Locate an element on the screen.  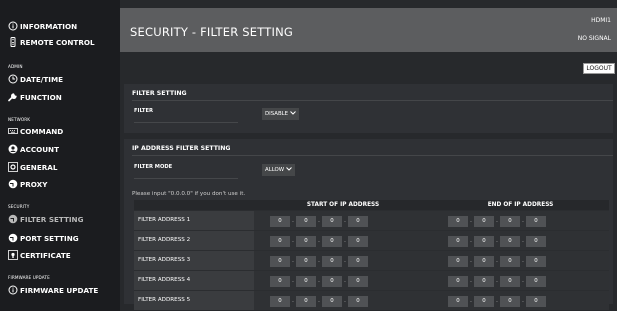
sidebar-item-date-time: DATE/TIME is located at coordinates (35, 79).